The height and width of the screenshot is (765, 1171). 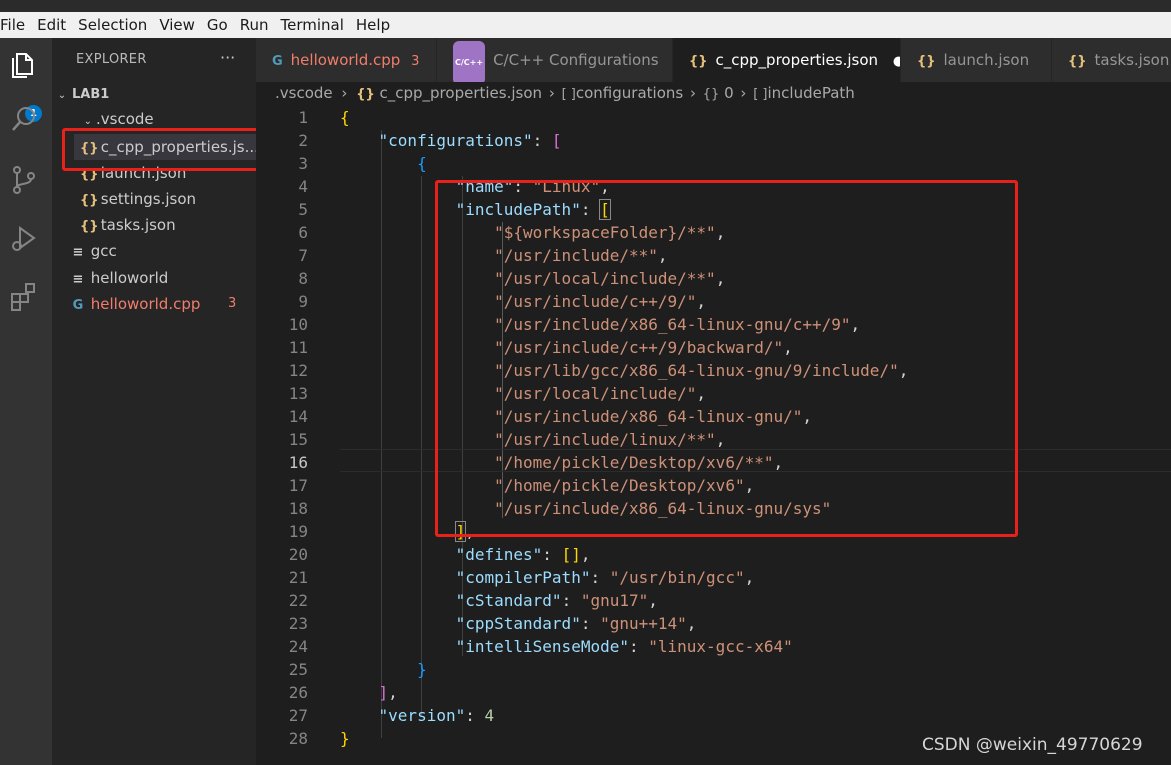 What do you see at coordinates (154, 199) in the screenshot?
I see `file-settings-json: {} settings.json` at bounding box center [154, 199].